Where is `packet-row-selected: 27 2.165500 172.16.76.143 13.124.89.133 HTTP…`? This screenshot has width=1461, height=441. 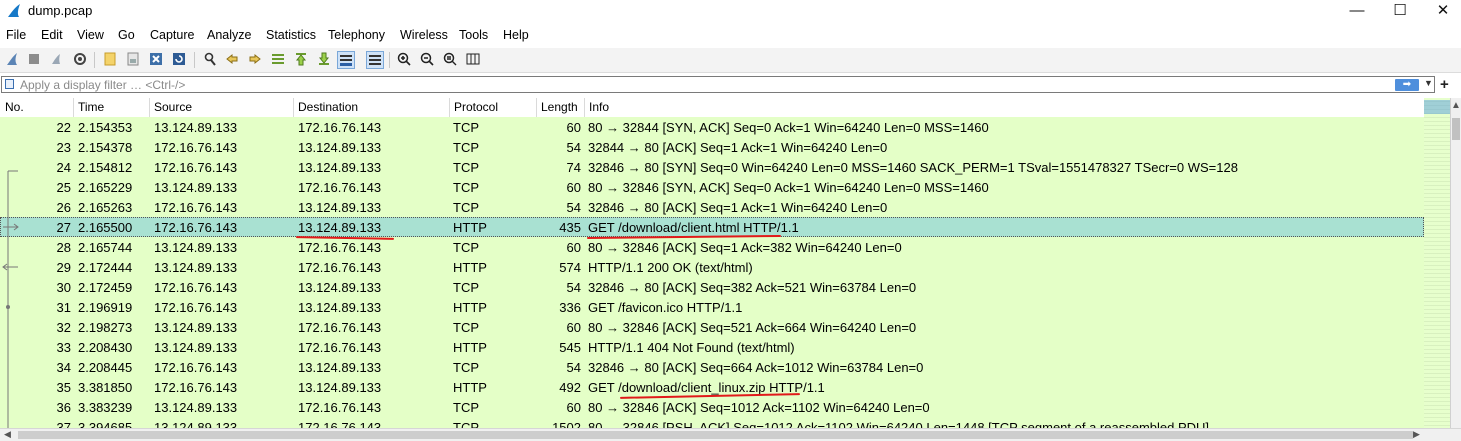
packet-row-selected: 27 2.165500 172.16.76.143 13.124.89.133 HTTP… is located at coordinates (712, 227).